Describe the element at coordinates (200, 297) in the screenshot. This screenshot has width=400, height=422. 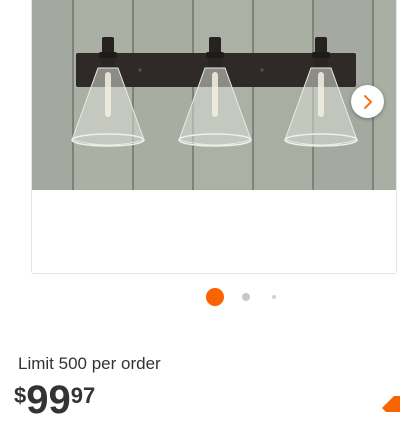
I see `carousel-pagination` at that location.